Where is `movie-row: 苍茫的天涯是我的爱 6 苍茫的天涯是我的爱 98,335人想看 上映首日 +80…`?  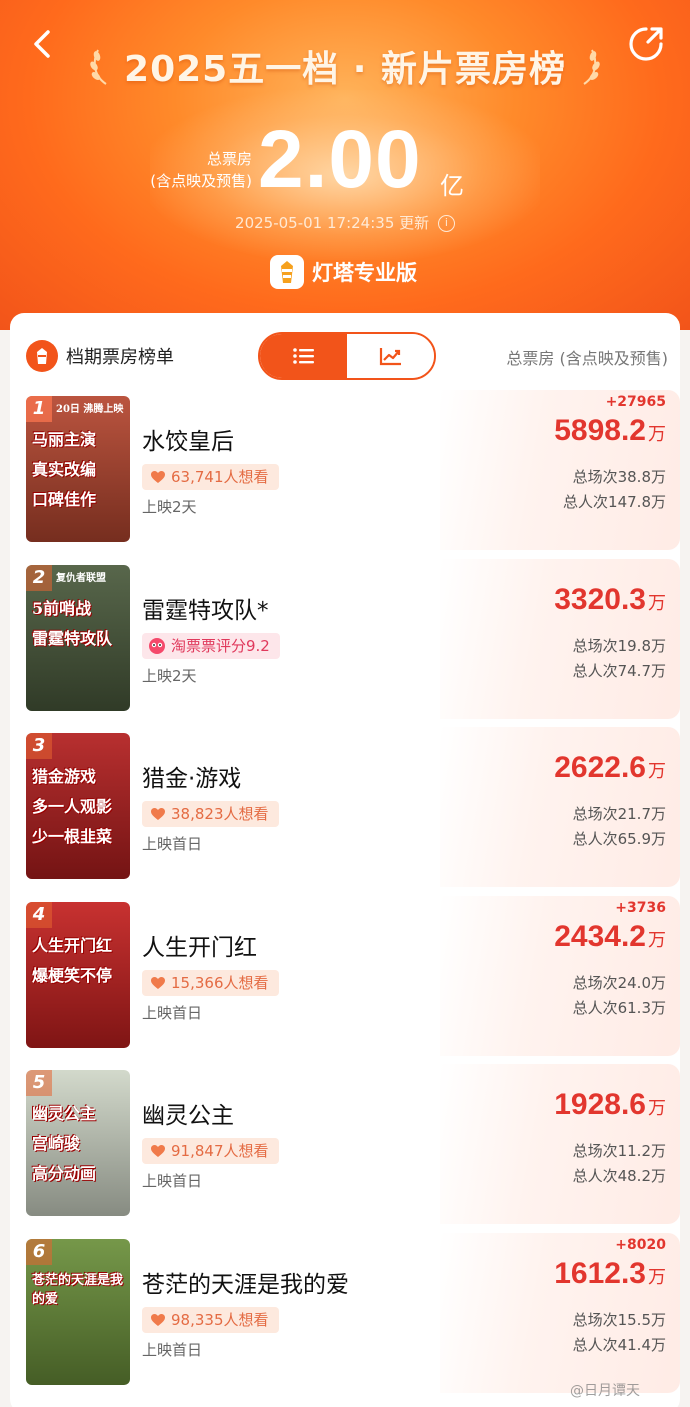 movie-row: 苍茫的天涯是我的爱 6 苍茫的天涯是我的爱 98,335人想看 上映首日 +80… is located at coordinates (345, 1313).